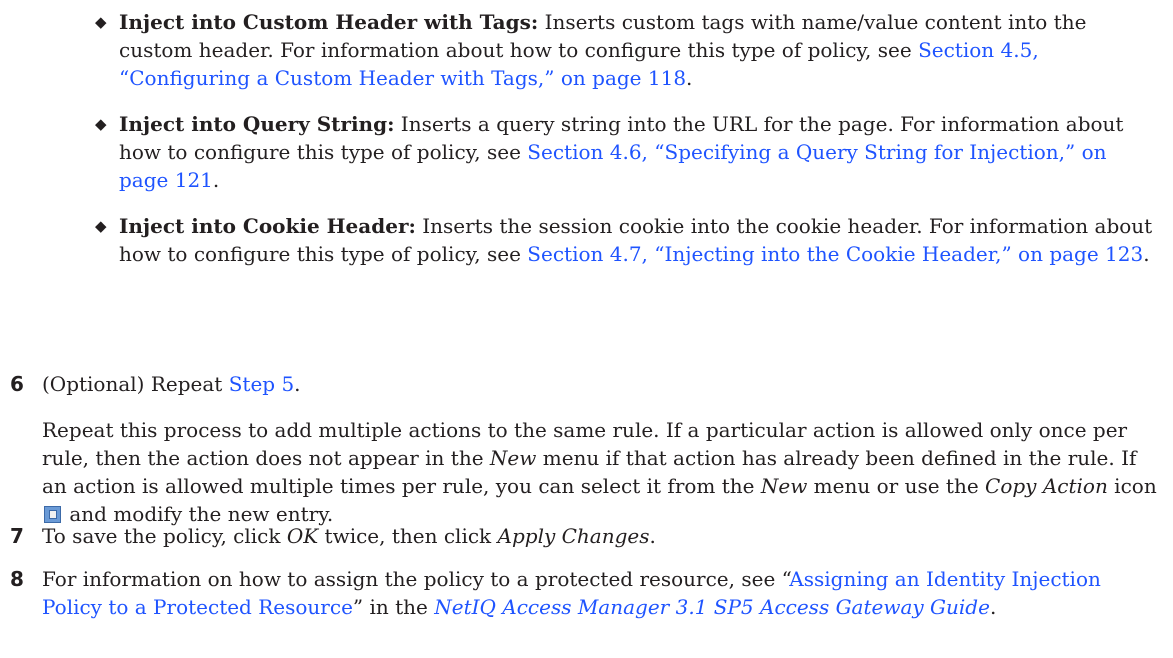 The image size is (1173, 658). What do you see at coordinates (52, 514) in the screenshot?
I see `copy-action-icon` at bounding box center [52, 514].